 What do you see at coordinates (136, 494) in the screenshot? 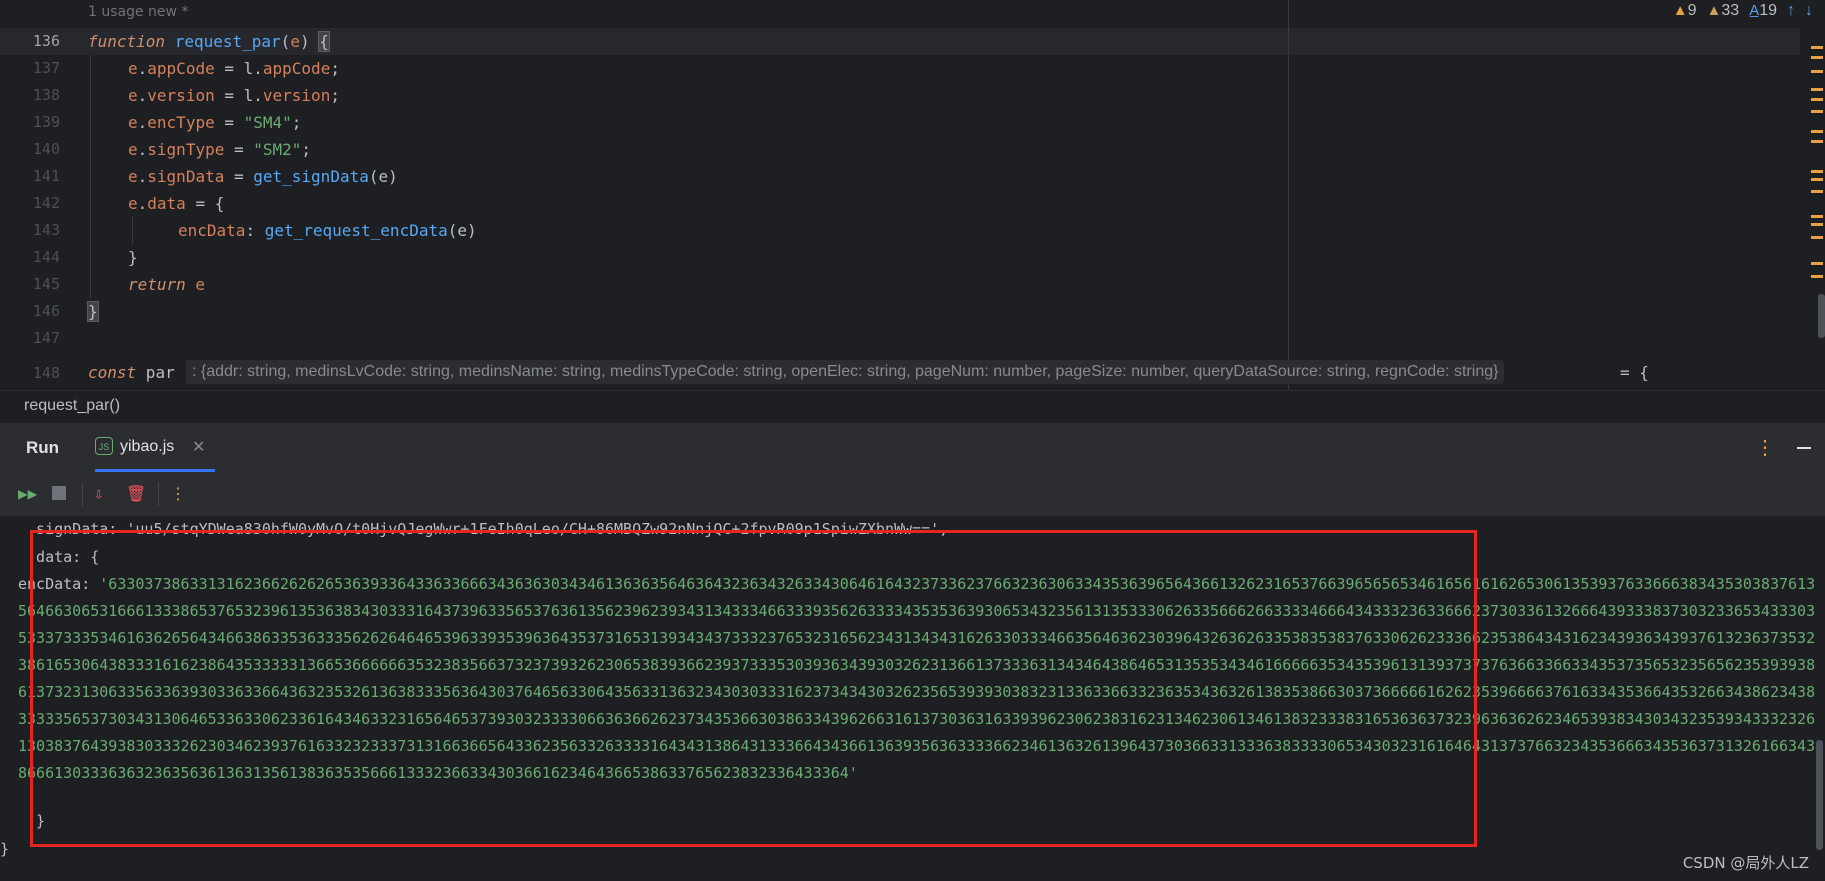
I see `clear-console-icon: 🗑` at bounding box center [136, 494].